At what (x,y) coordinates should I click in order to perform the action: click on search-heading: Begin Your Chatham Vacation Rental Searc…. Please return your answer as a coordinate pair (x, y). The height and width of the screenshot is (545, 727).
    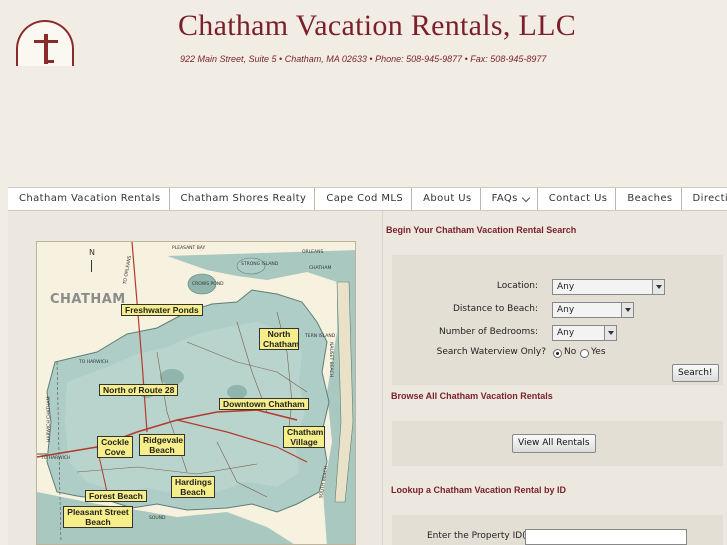
    Looking at the image, I should click on (481, 230).